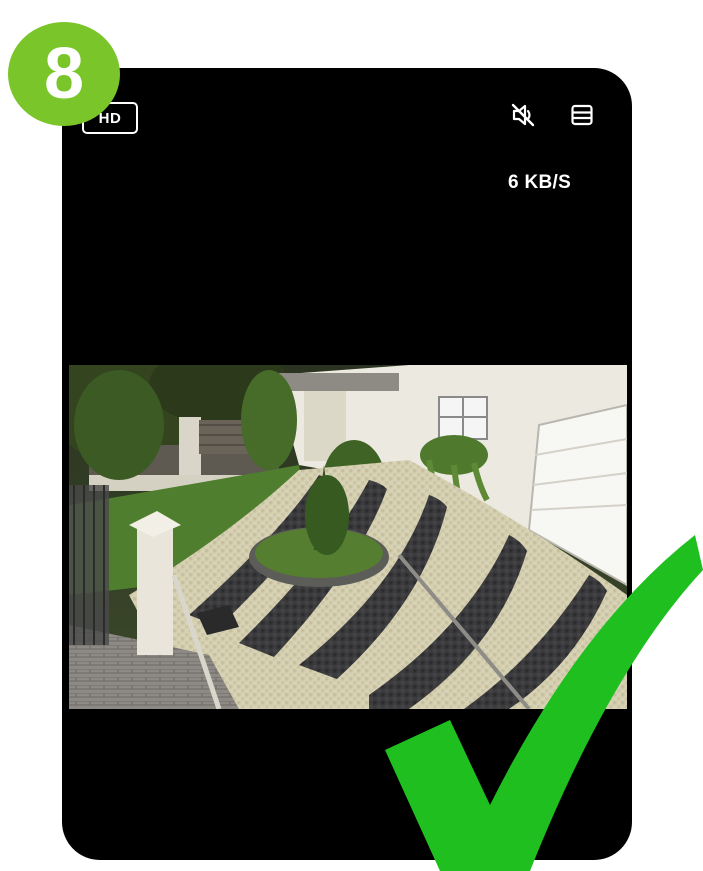 Image resolution: width=703 pixels, height=871 pixels. Describe the element at coordinates (540, 182) in the screenshot. I see `stream-bitrate: 6 KB/S` at that location.